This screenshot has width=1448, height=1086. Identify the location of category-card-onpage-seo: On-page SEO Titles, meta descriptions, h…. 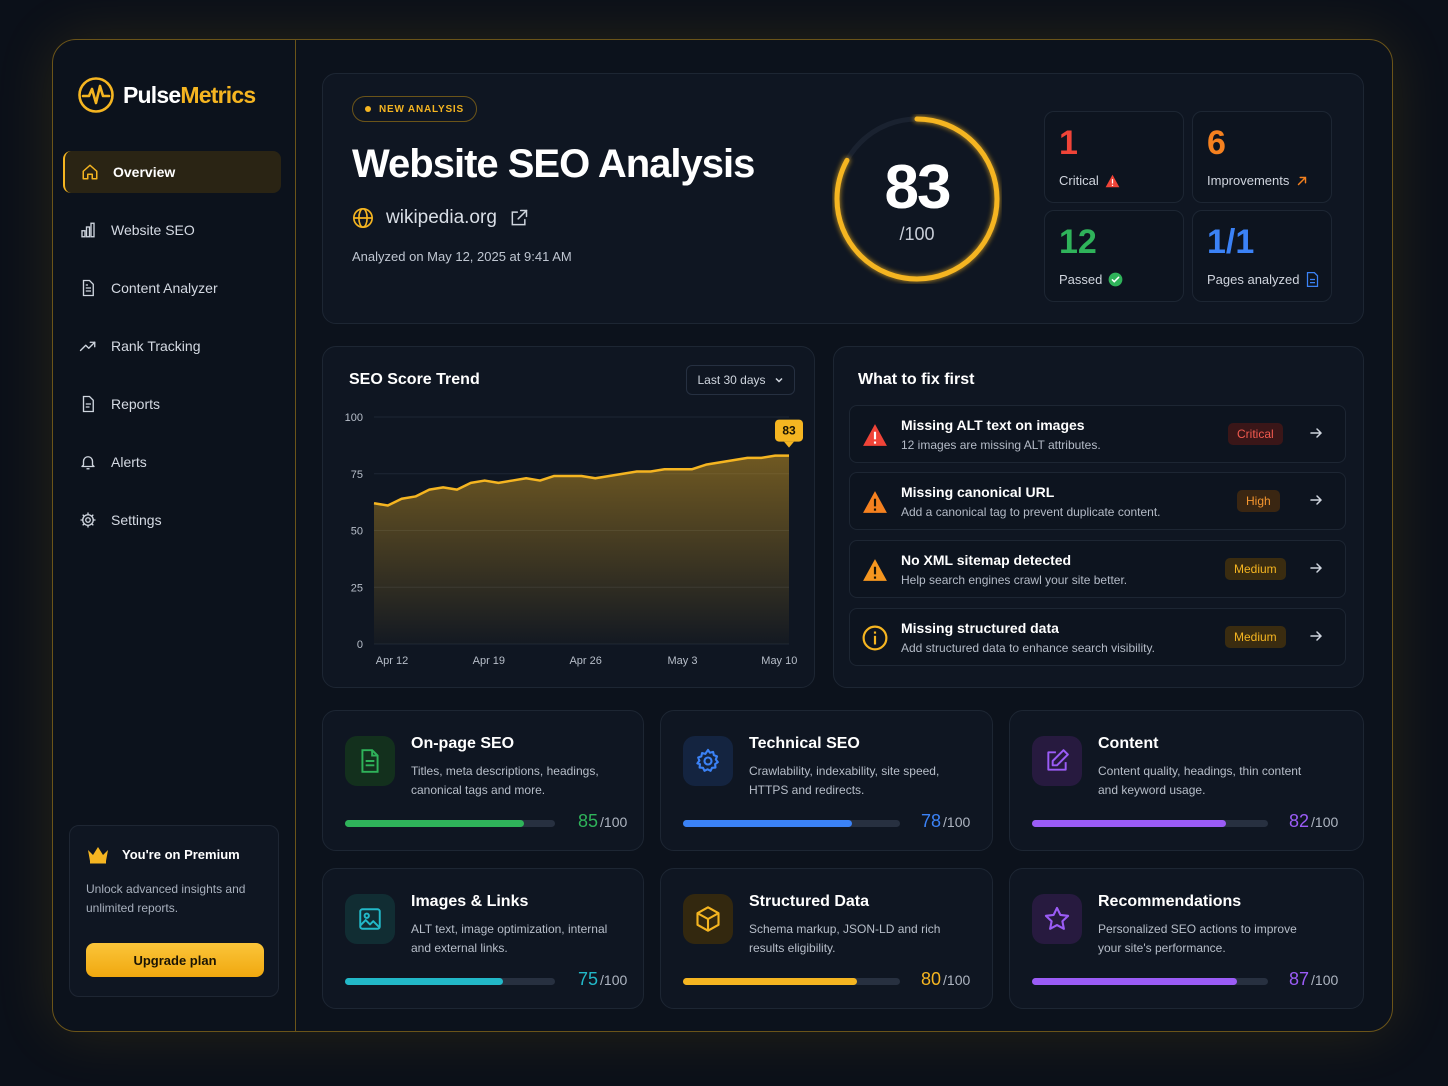
(483, 780).